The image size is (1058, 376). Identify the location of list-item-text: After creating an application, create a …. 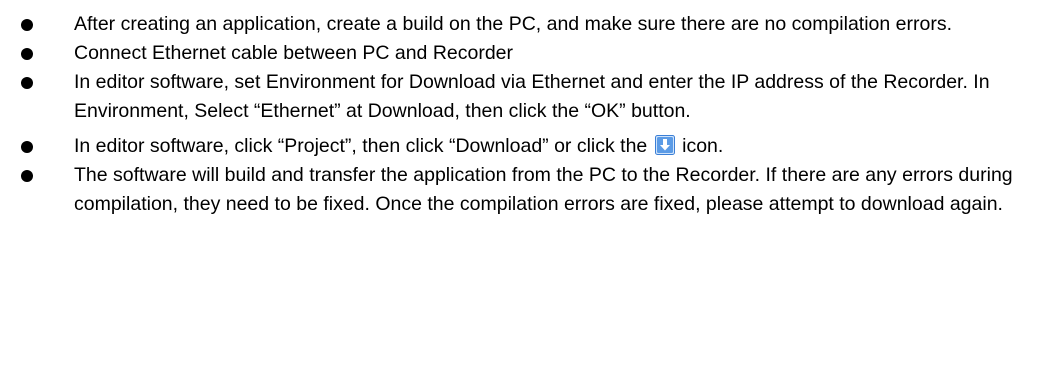
(513, 24).